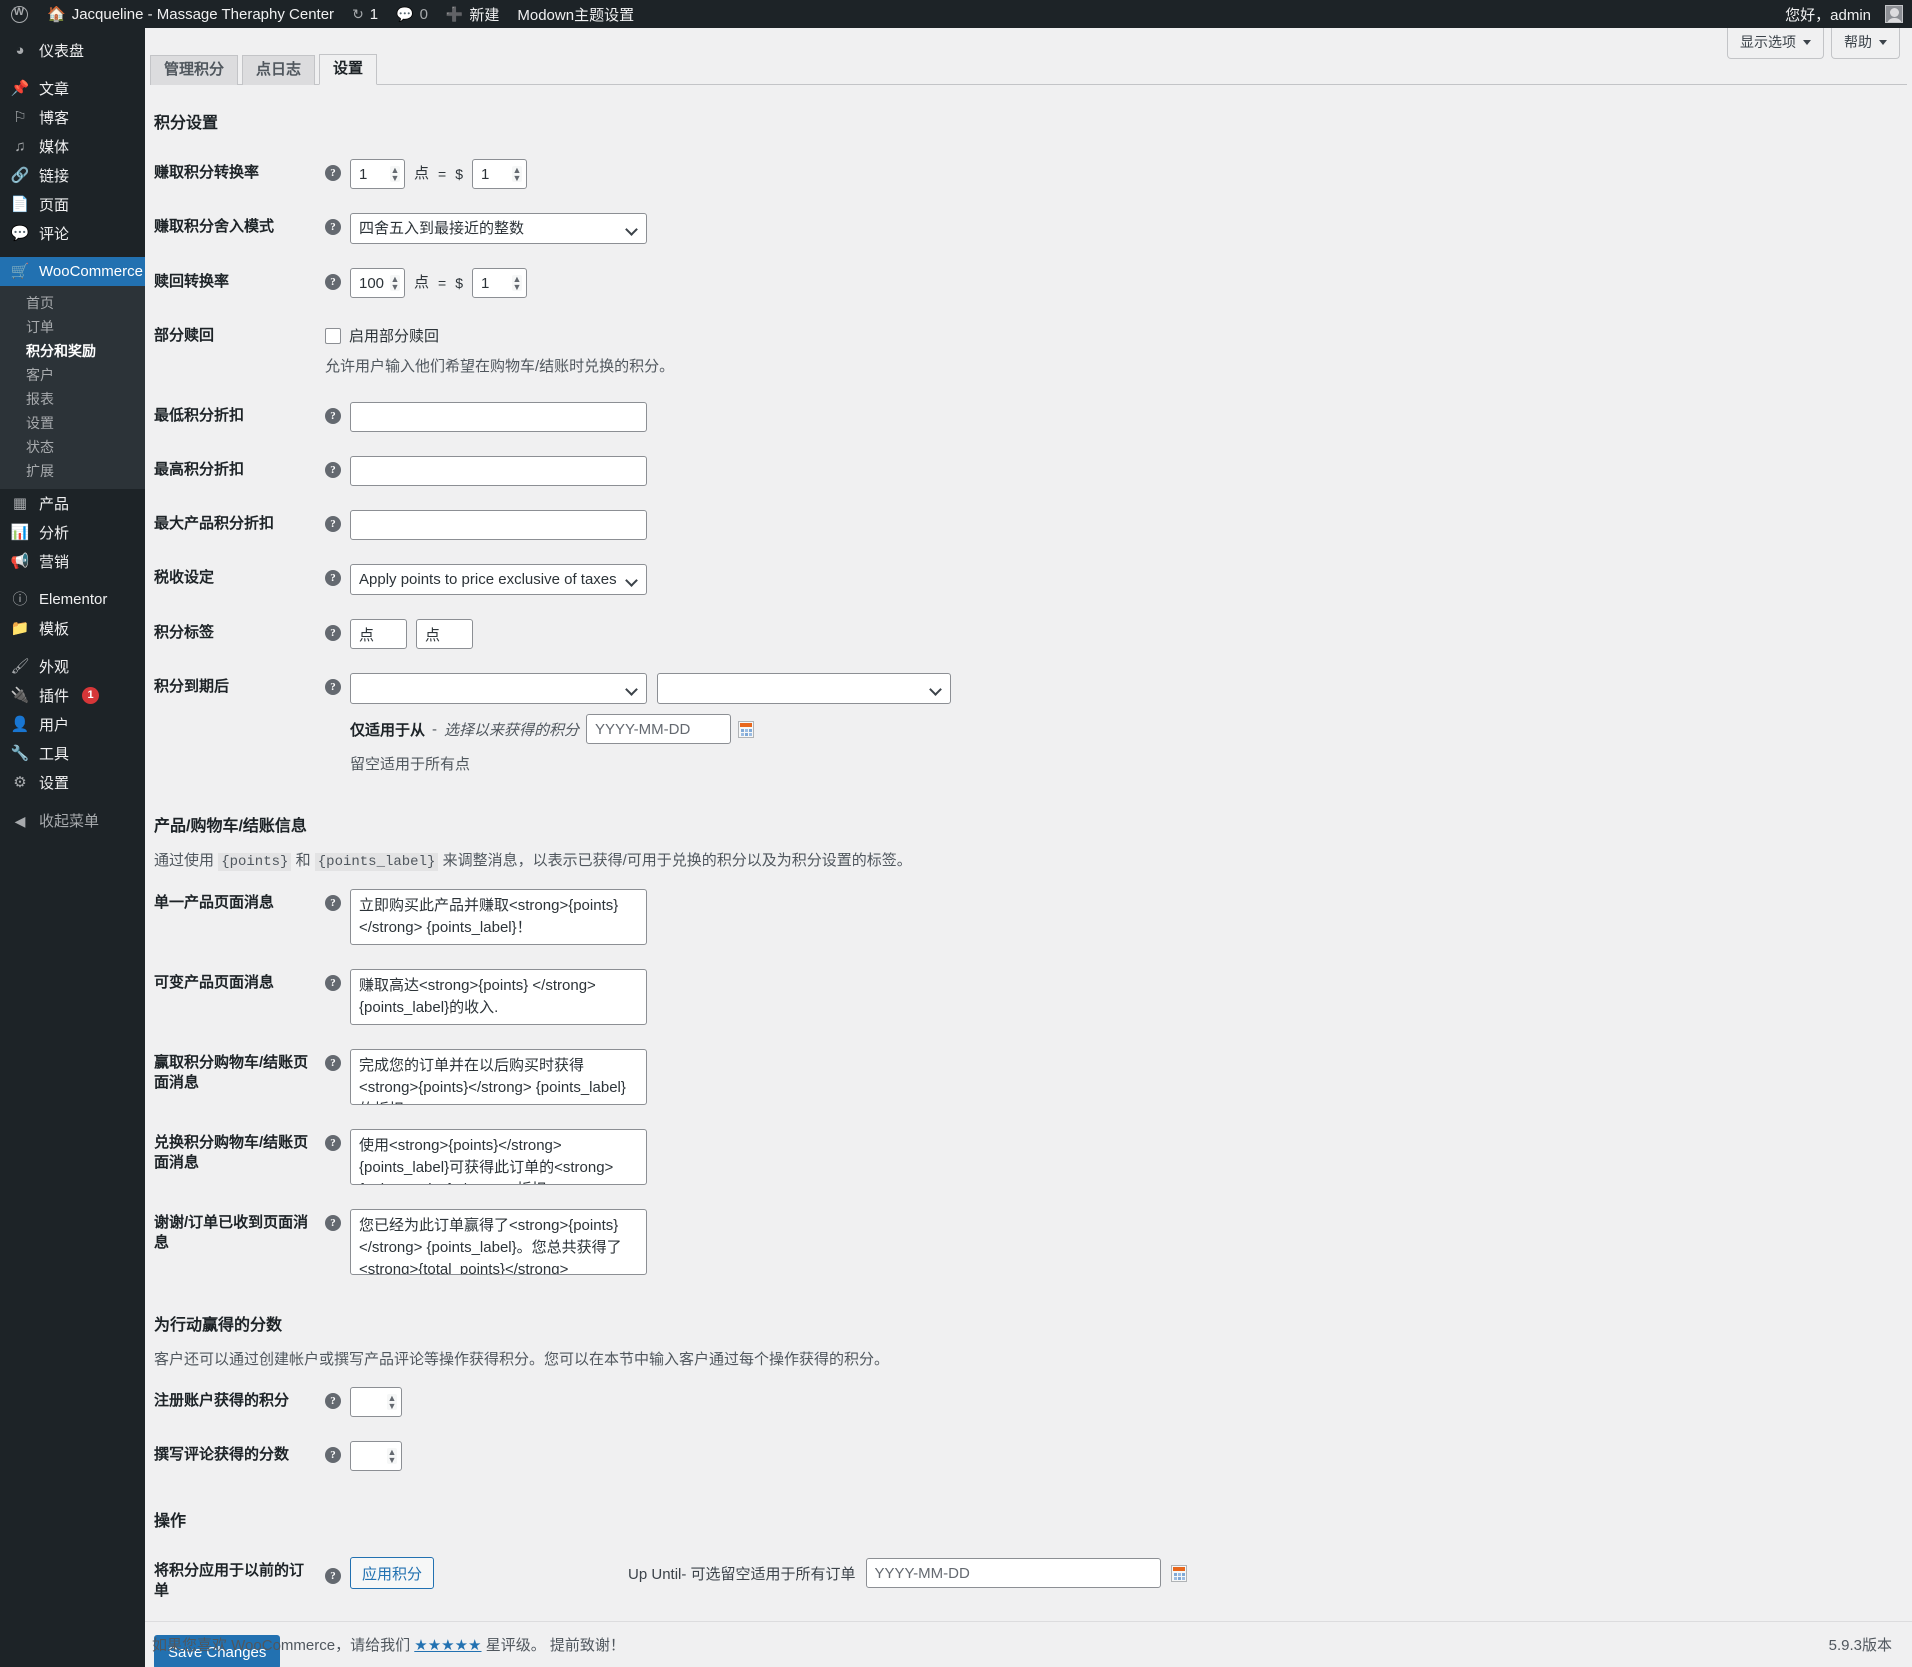 This screenshot has width=1912, height=1667. Describe the element at coordinates (20, 695) in the screenshot. I see `plugins-icon: 🔌` at that location.